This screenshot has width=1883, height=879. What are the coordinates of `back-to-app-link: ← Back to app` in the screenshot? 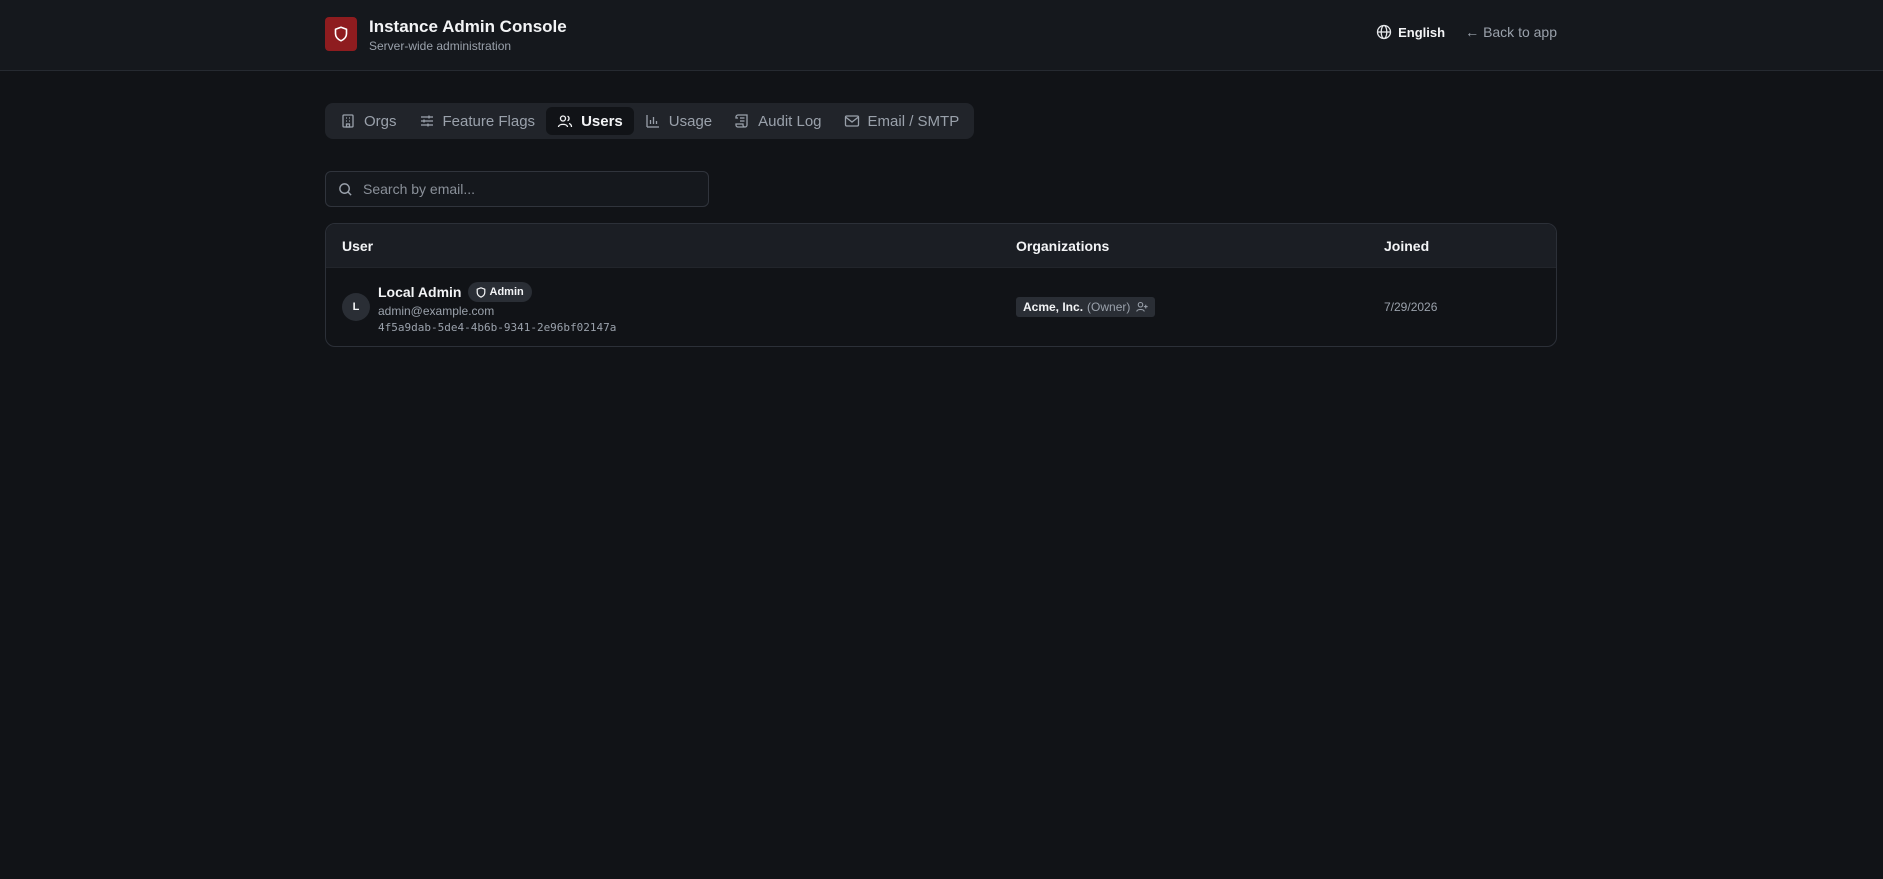 It's located at (1511, 32).